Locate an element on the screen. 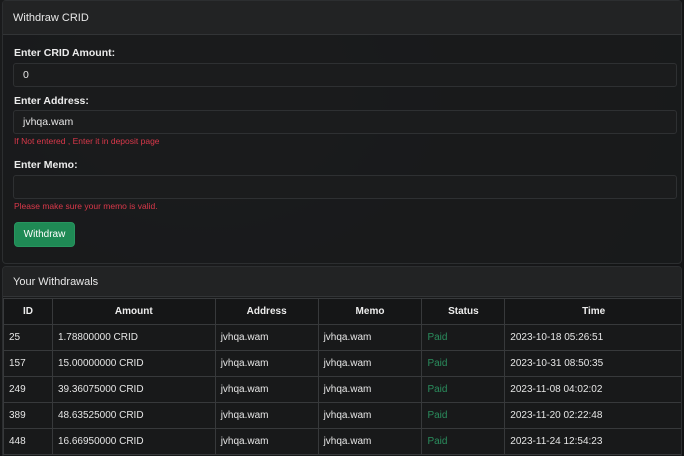 The width and height of the screenshot is (684, 456). memo-label: Enter Memo: is located at coordinates (46, 165).